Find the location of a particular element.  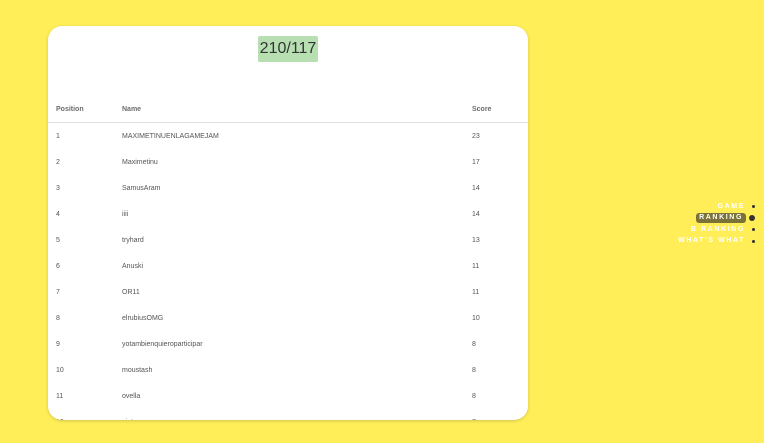

nav-item-game: GAME is located at coordinates (715, 207).